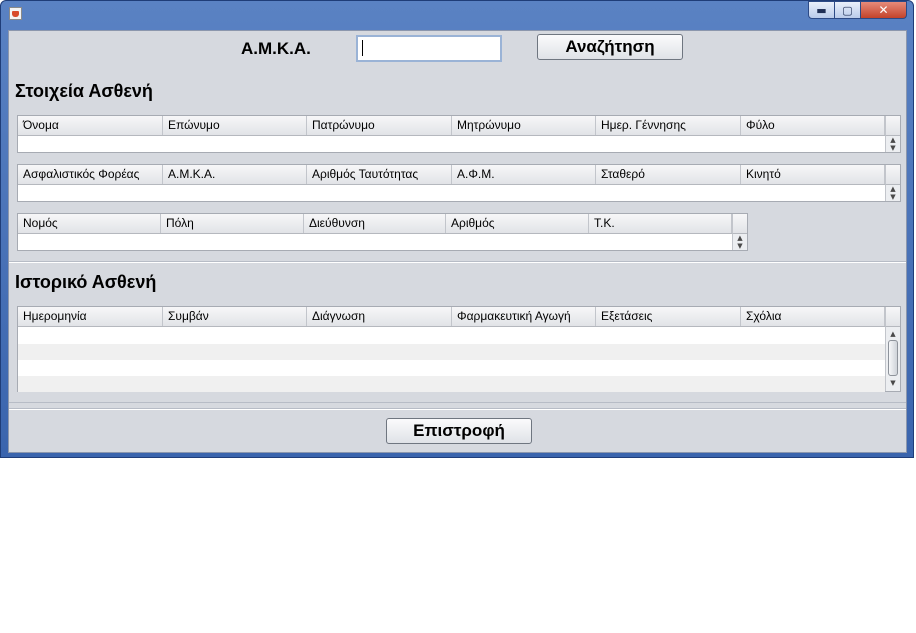  Describe the element at coordinates (457, 14) in the screenshot. I see `title-bar: ▬ ▢ ✕` at that location.